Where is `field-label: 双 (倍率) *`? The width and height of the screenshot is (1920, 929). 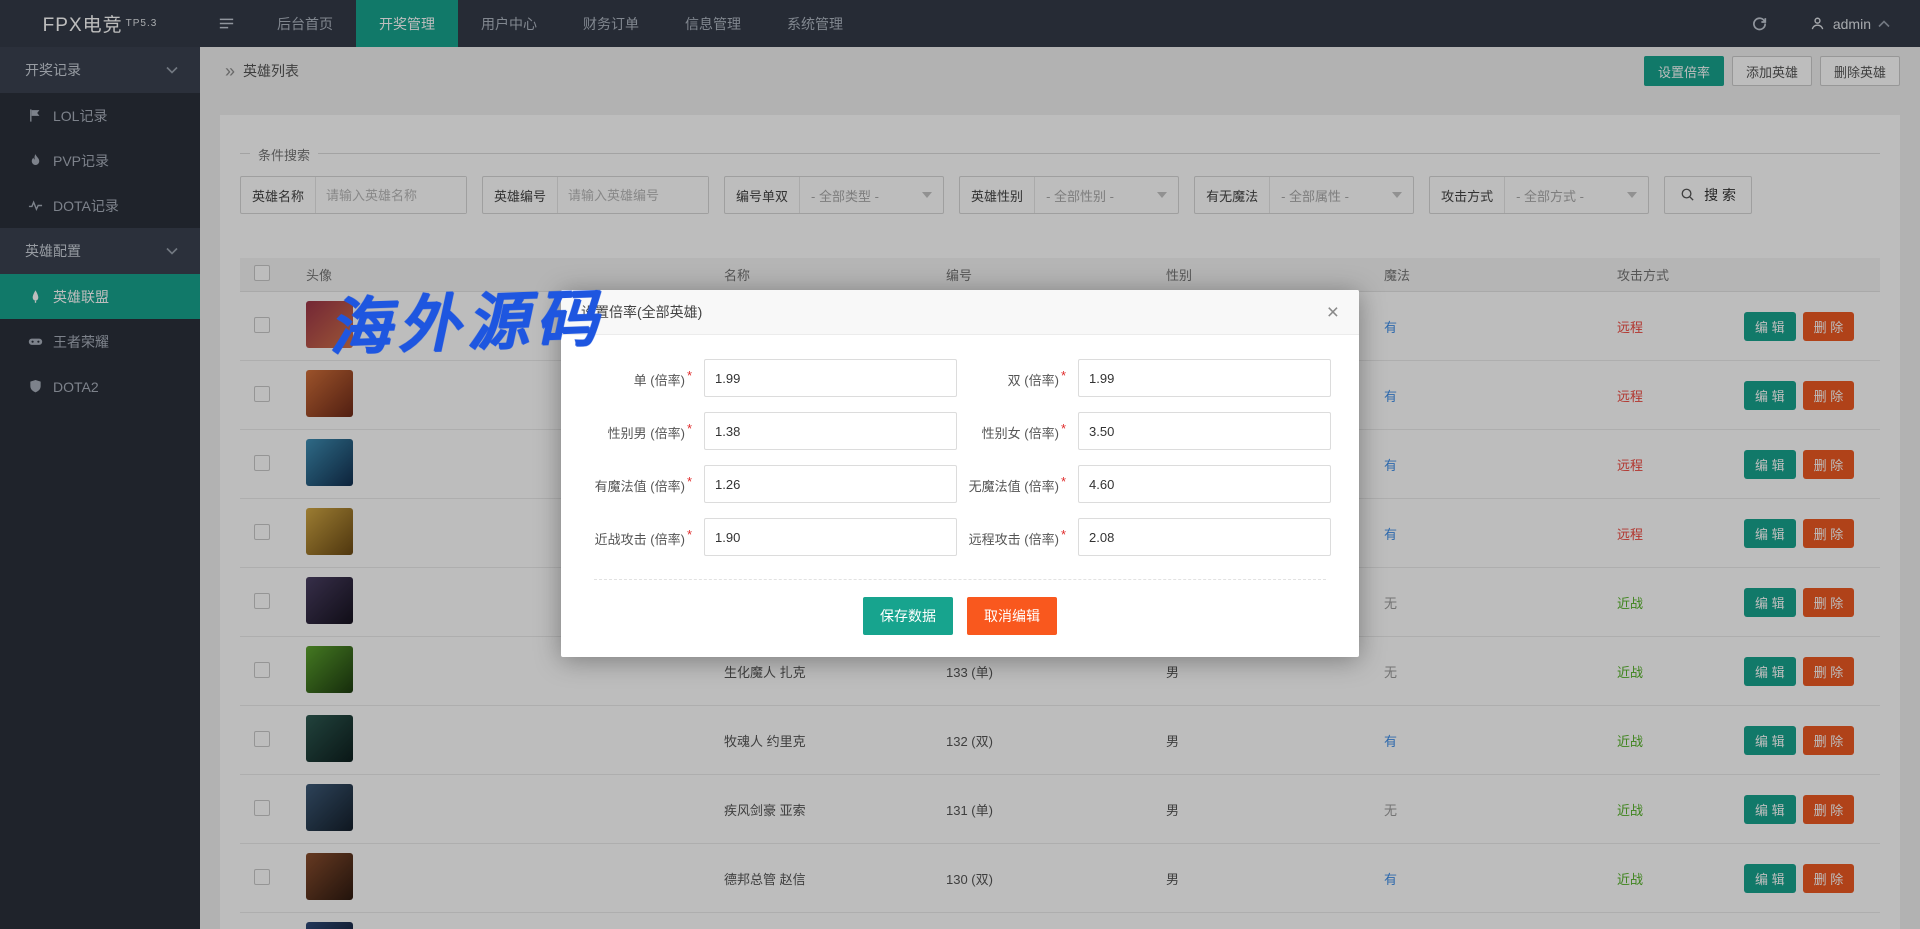
field-label: 双 (倍率) * is located at coordinates (1036, 377).